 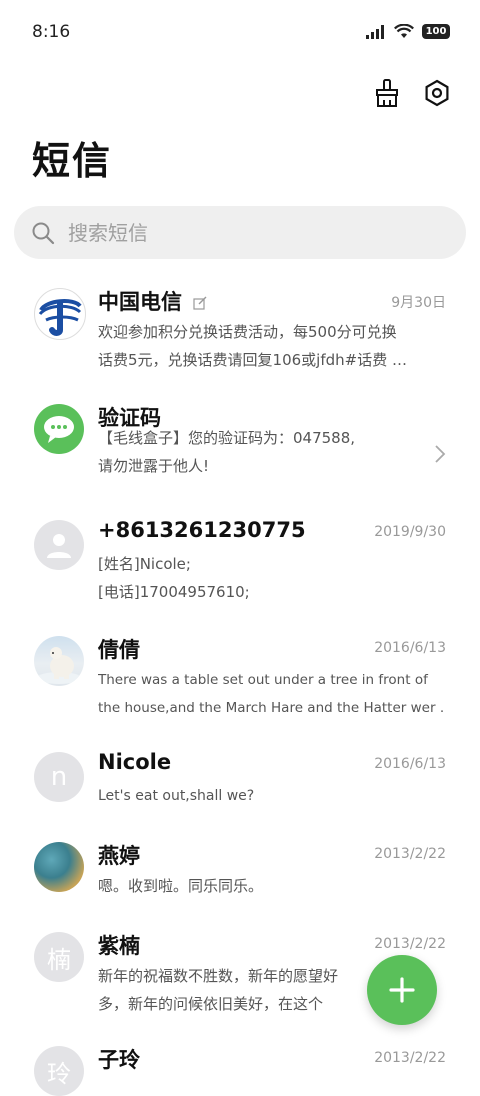 I want to click on message-preview: 新年的祝福数不胜数，新年的愿望好 多，新年的问候依旧美好，在这个, so click(x=248, y=990).